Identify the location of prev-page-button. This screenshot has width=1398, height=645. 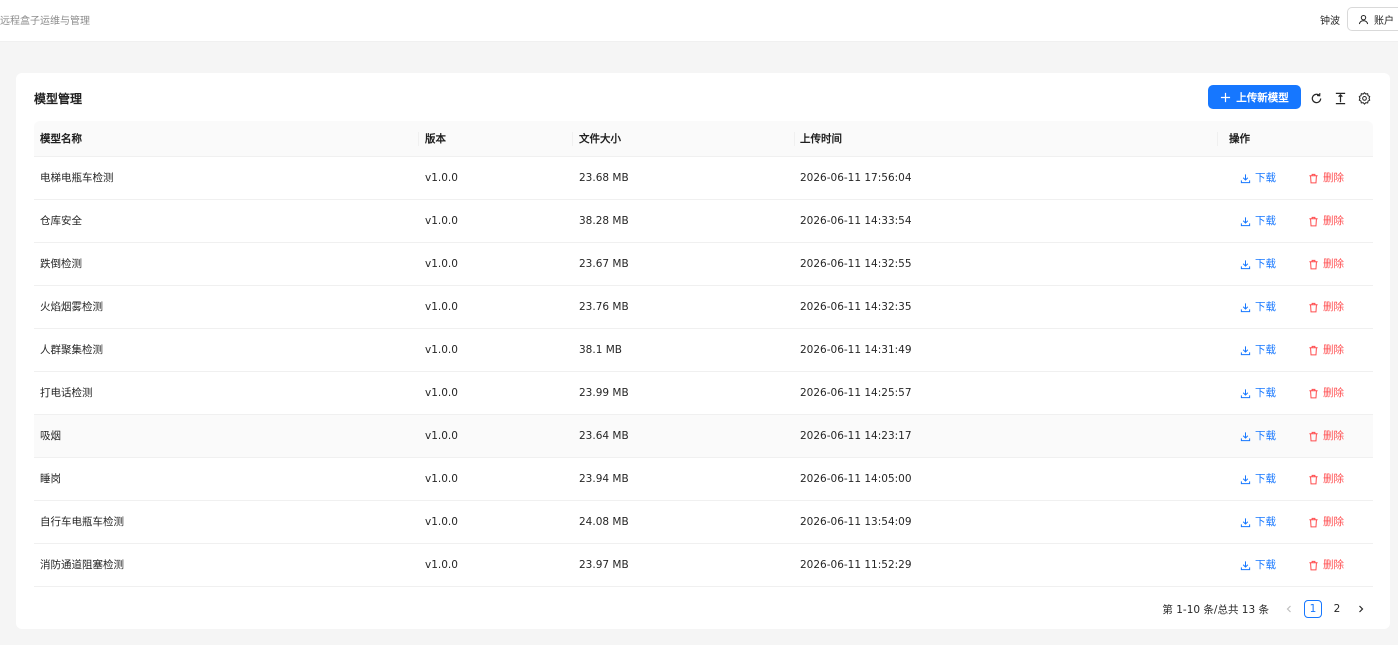
(1289, 609).